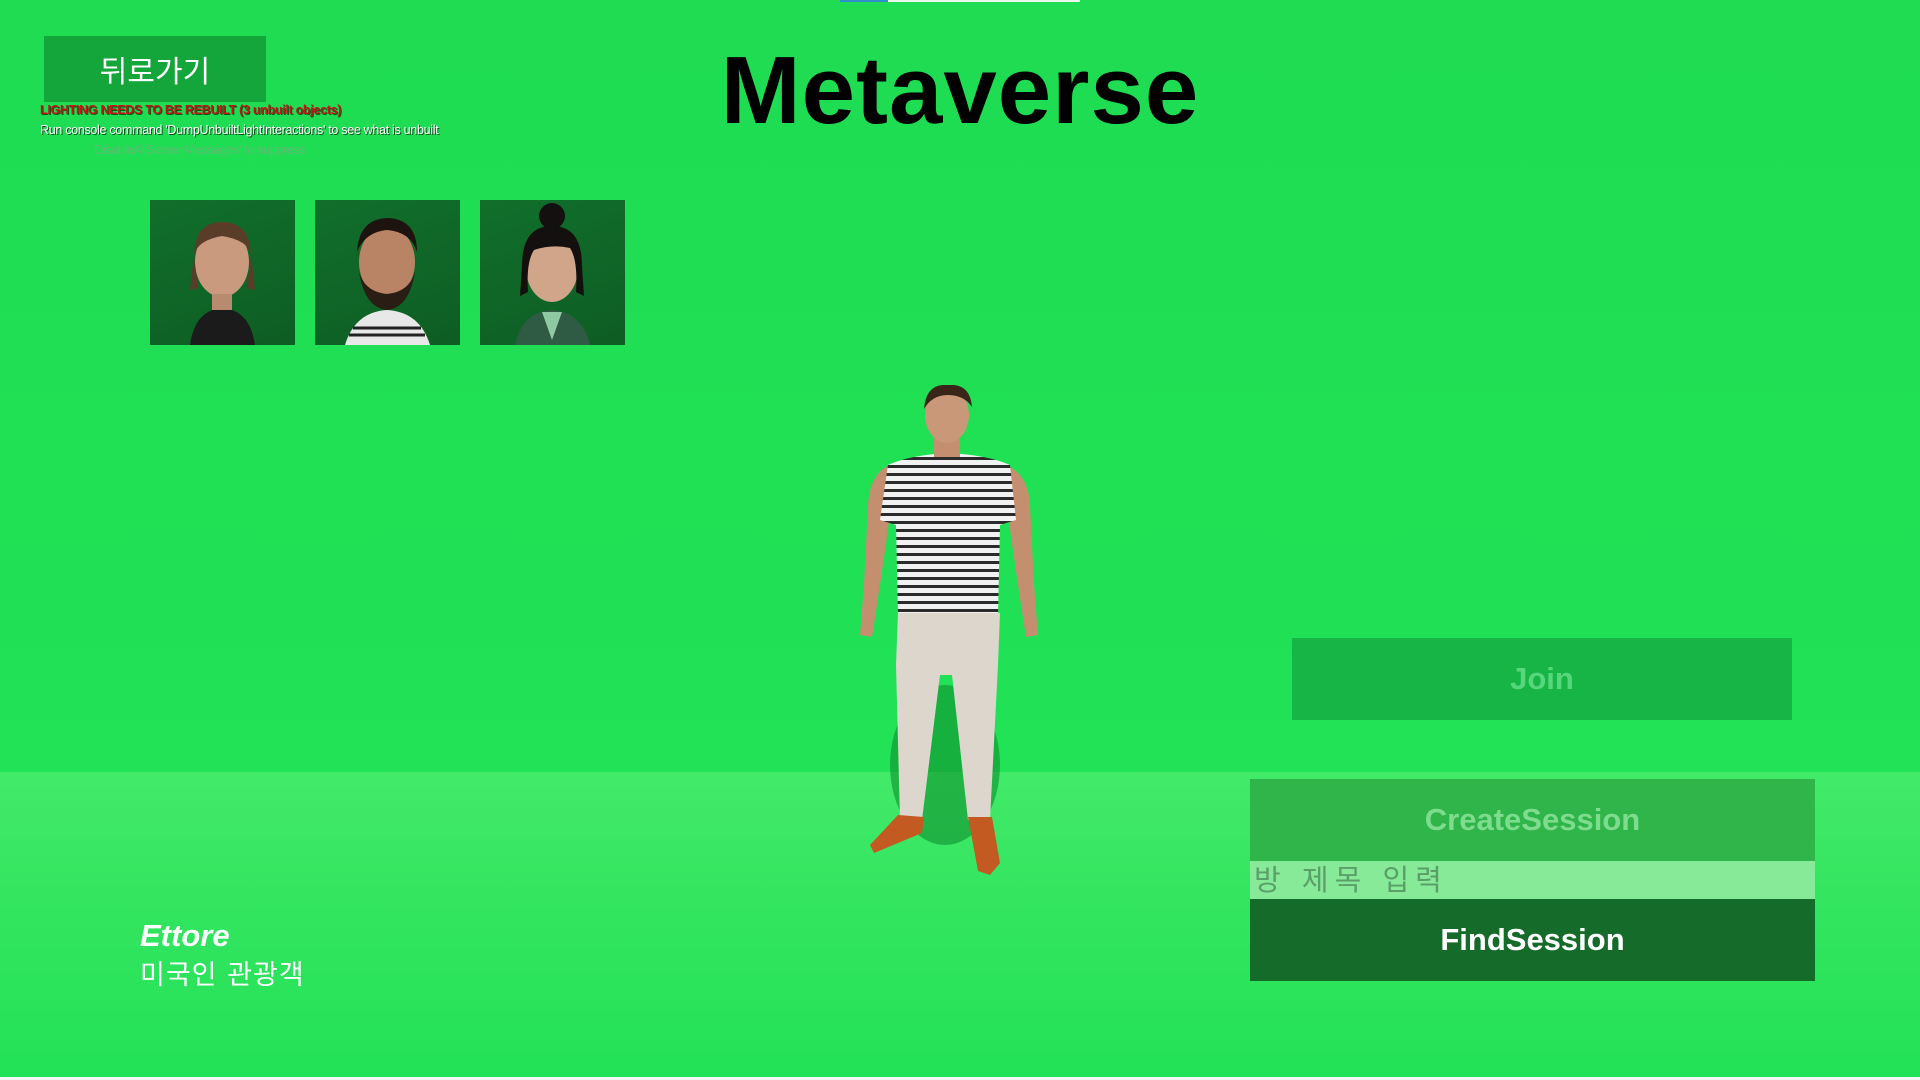 This screenshot has height=1080, width=1920. Describe the element at coordinates (960, 90) in the screenshot. I see `page-title: Metaverse` at that location.